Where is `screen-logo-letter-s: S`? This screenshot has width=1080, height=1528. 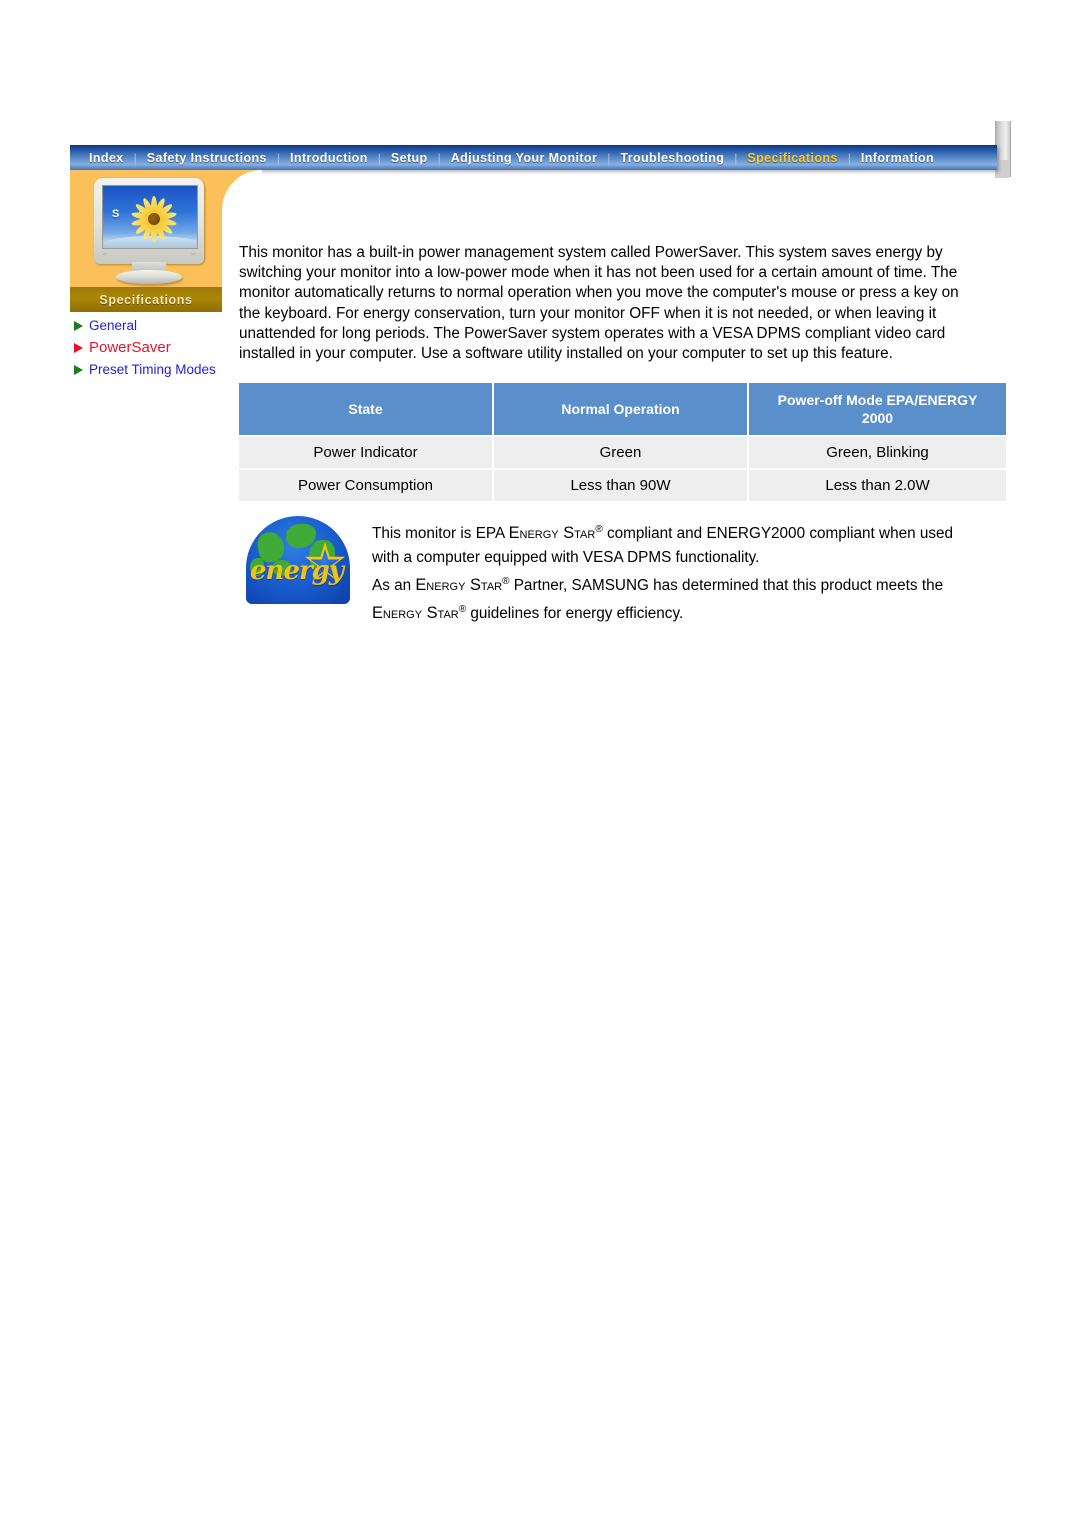 screen-logo-letter-s: S is located at coordinates (116, 214).